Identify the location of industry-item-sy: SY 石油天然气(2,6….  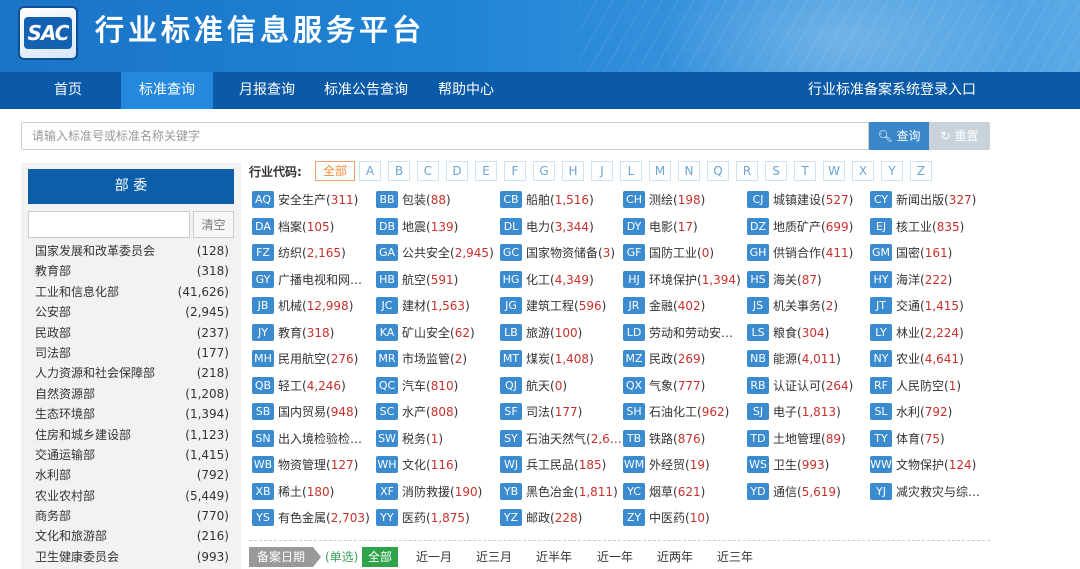
(561, 438).